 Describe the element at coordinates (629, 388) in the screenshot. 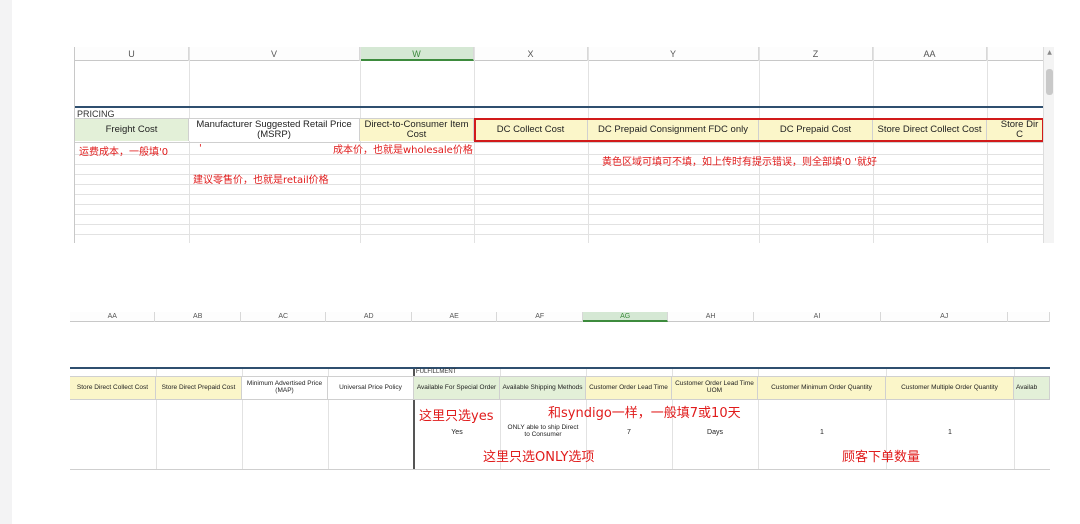

I see `header-lead-time: Customer Order Lead Time` at that location.